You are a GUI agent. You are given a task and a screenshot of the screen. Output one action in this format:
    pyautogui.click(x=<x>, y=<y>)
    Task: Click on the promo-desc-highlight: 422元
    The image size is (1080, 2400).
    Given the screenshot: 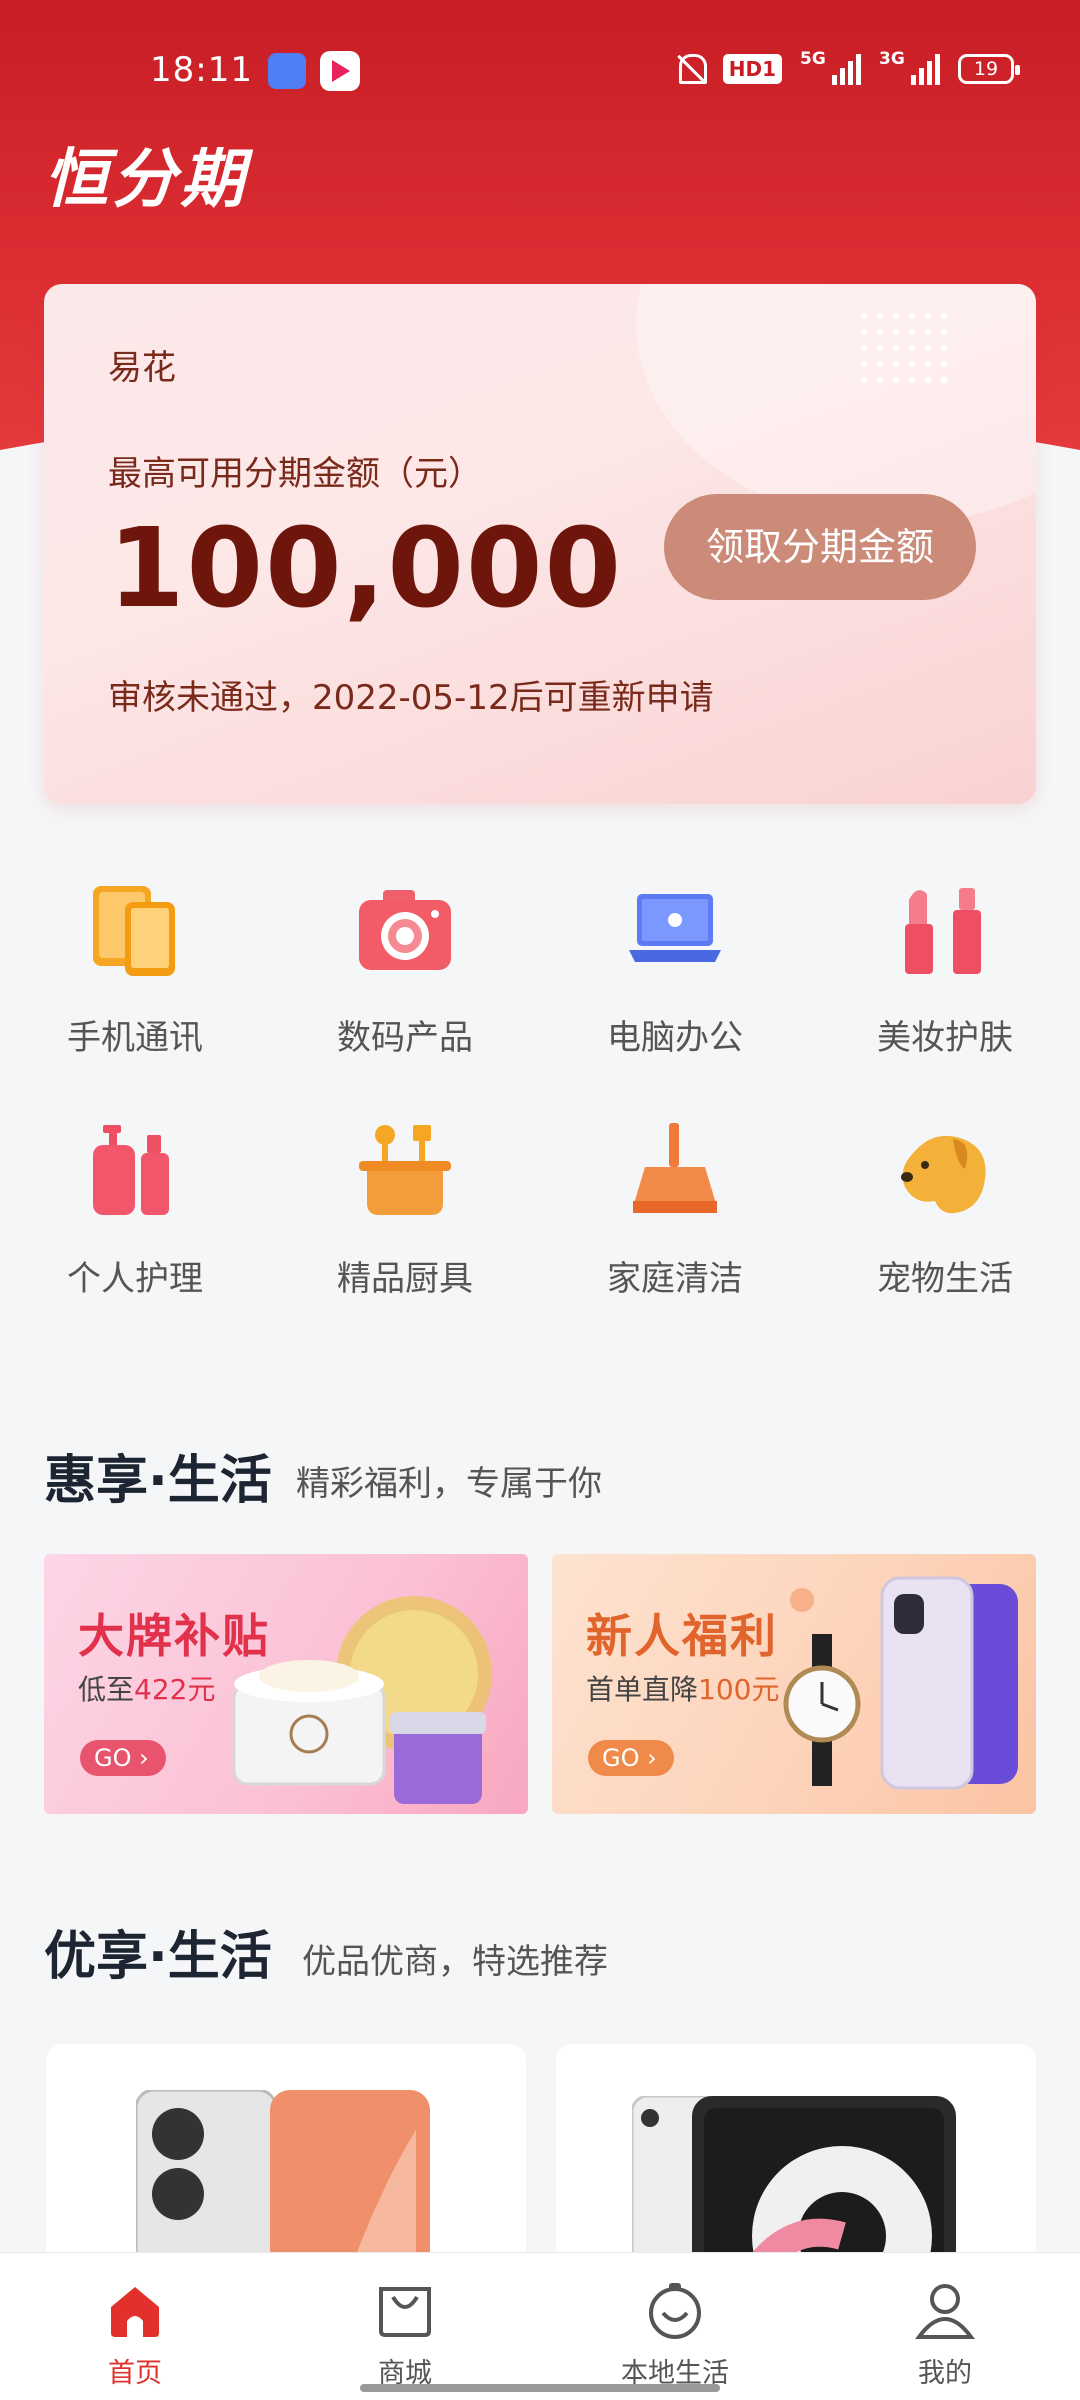 What is the action you would take?
    pyautogui.click(x=175, y=1689)
    